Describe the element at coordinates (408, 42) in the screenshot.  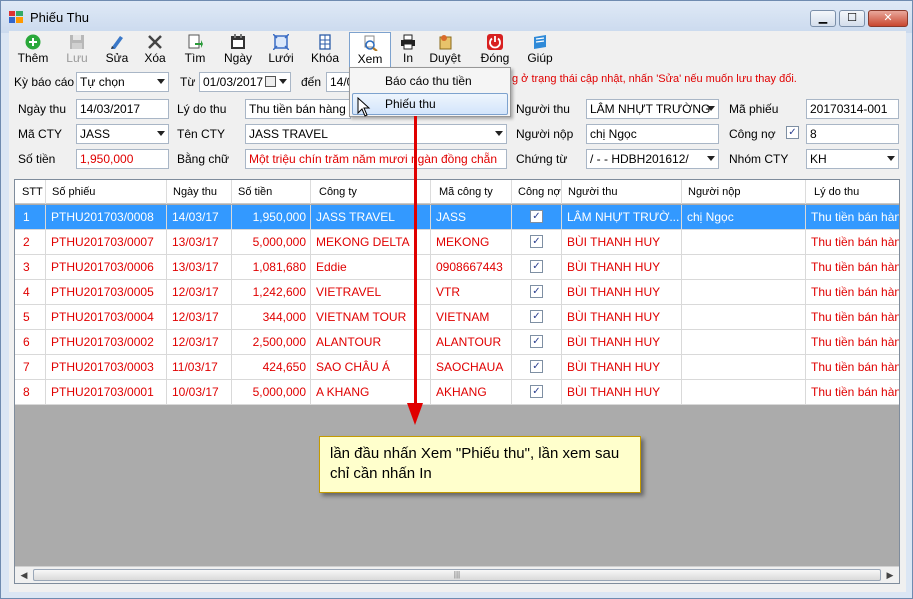
I see `print-icon` at that location.